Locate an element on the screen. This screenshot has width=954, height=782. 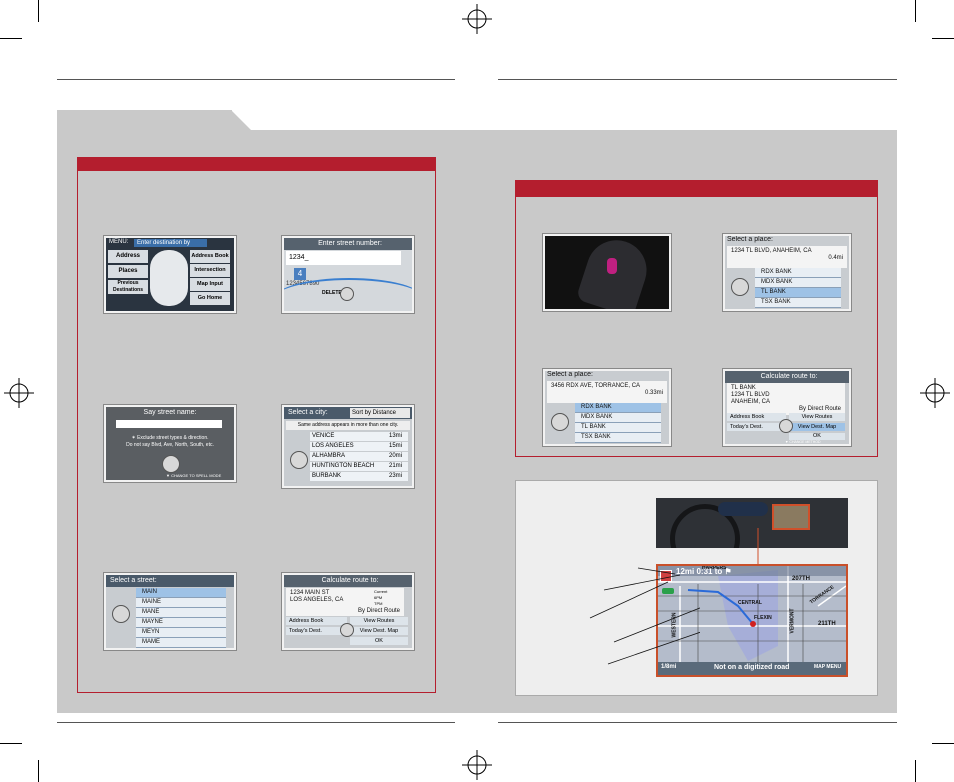
street-row: MAIN is located at coordinates (181, 593).